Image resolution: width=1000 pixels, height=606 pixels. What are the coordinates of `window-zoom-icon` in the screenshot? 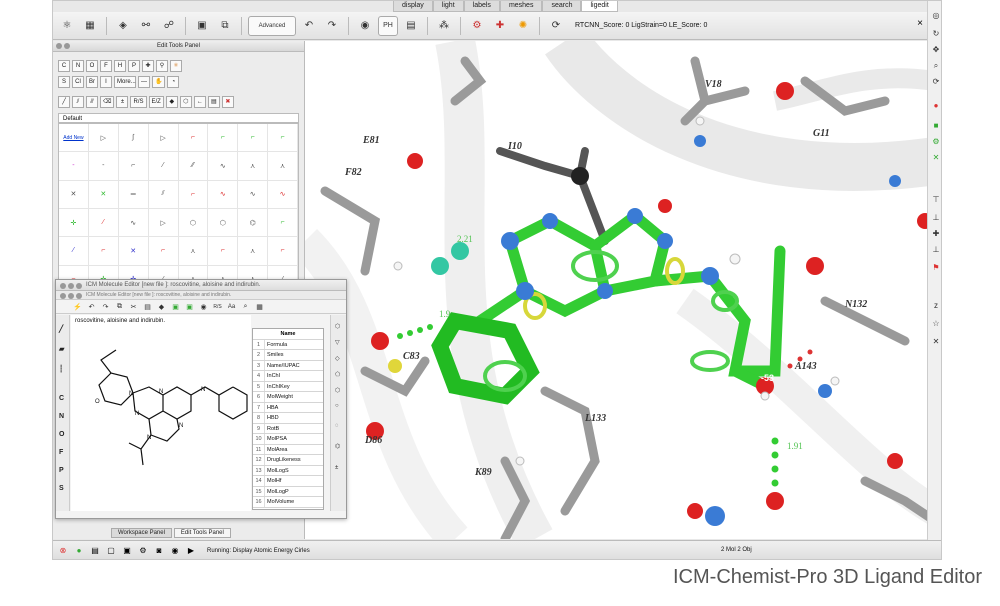 It's located at (79, 286).